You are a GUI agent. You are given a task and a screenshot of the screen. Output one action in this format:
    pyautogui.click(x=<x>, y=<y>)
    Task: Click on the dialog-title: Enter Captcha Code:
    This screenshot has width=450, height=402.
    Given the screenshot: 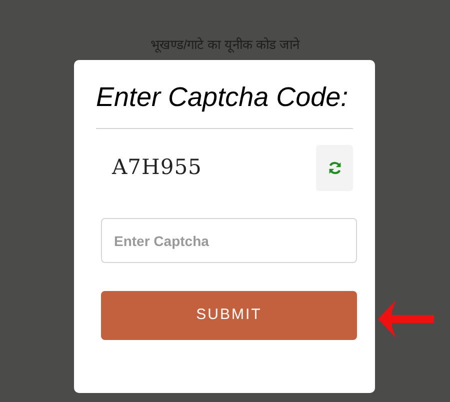 What is the action you would take?
    pyautogui.click(x=222, y=97)
    